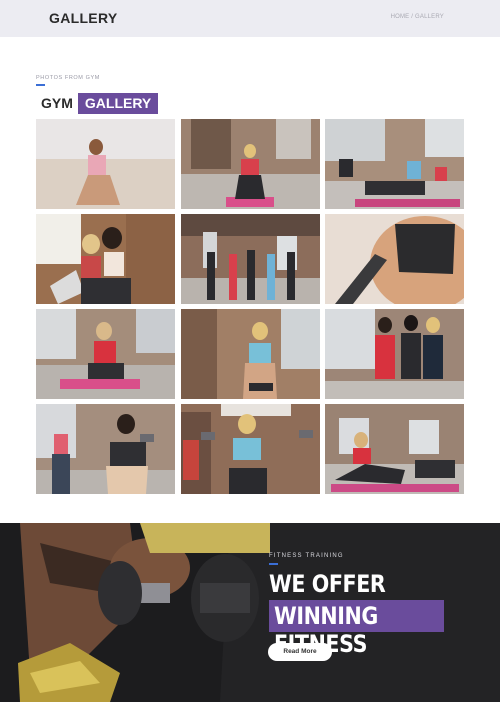 Image resolution: width=500 pixels, height=702 pixels. Describe the element at coordinates (40, 85) in the screenshot. I see `kicker-underline` at that location.